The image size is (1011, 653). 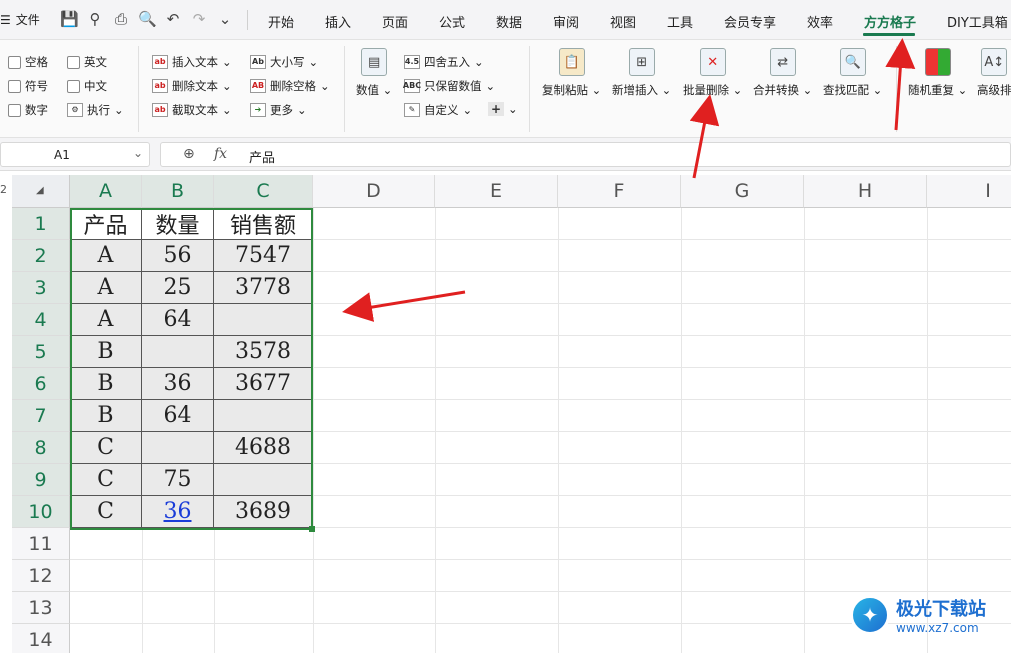 I want to click on print-icon: ⎙, so click(x=121, y=19).